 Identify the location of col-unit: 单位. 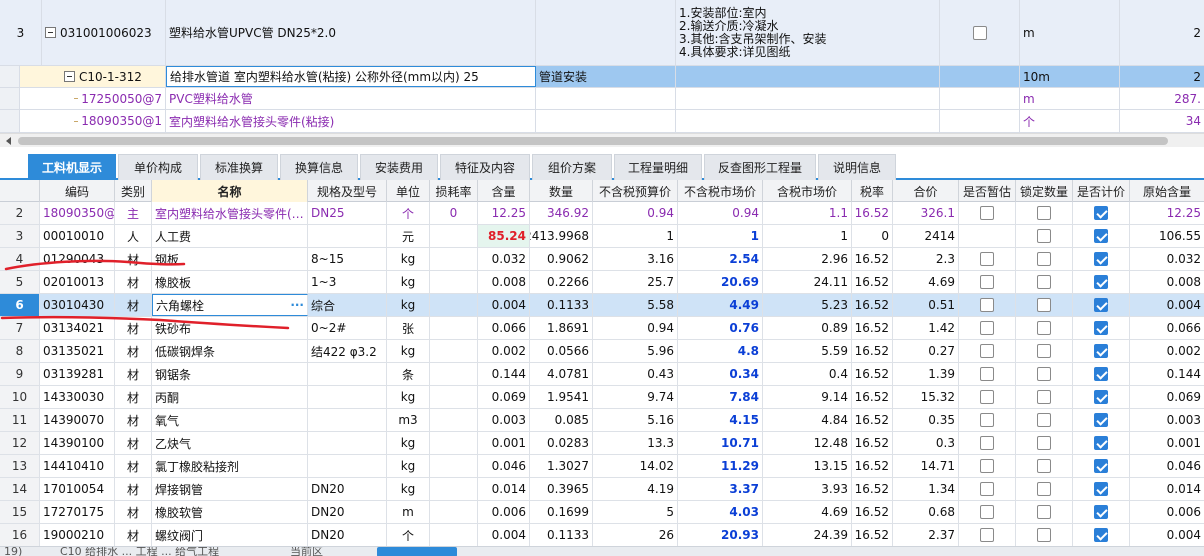
(408, 191).